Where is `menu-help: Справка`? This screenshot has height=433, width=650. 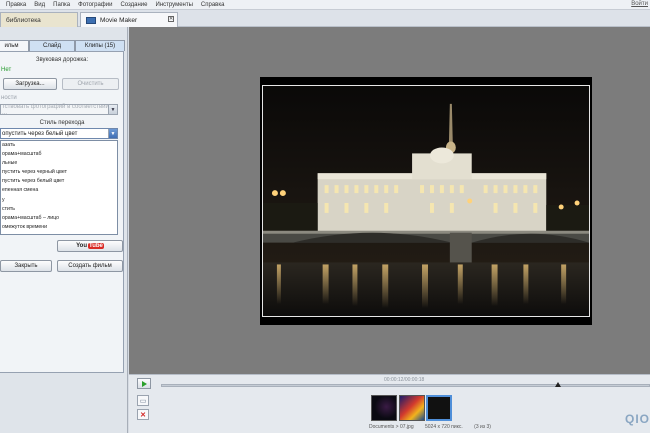 menu-help: Справка is located at coordinates (213, 5).